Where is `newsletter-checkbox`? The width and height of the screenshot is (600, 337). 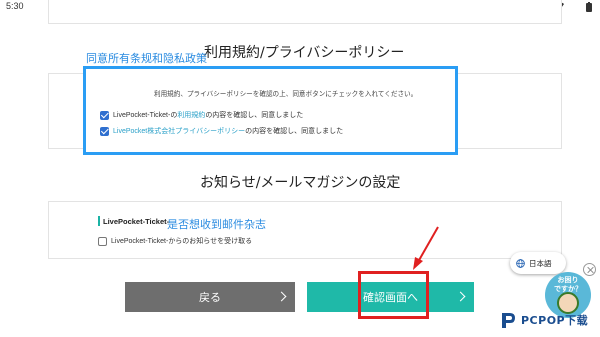 newsletter-checkbox is located at coordinates (102, 241).